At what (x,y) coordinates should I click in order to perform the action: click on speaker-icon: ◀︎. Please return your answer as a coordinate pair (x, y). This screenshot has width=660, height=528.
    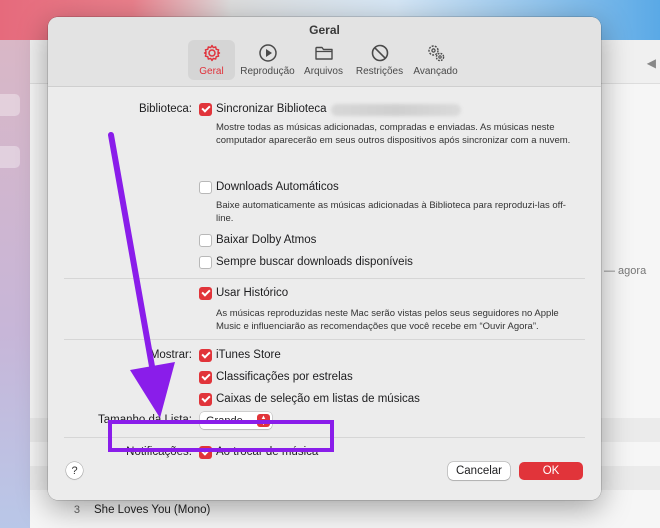
    Looking at the image, I should click on (651, 63).